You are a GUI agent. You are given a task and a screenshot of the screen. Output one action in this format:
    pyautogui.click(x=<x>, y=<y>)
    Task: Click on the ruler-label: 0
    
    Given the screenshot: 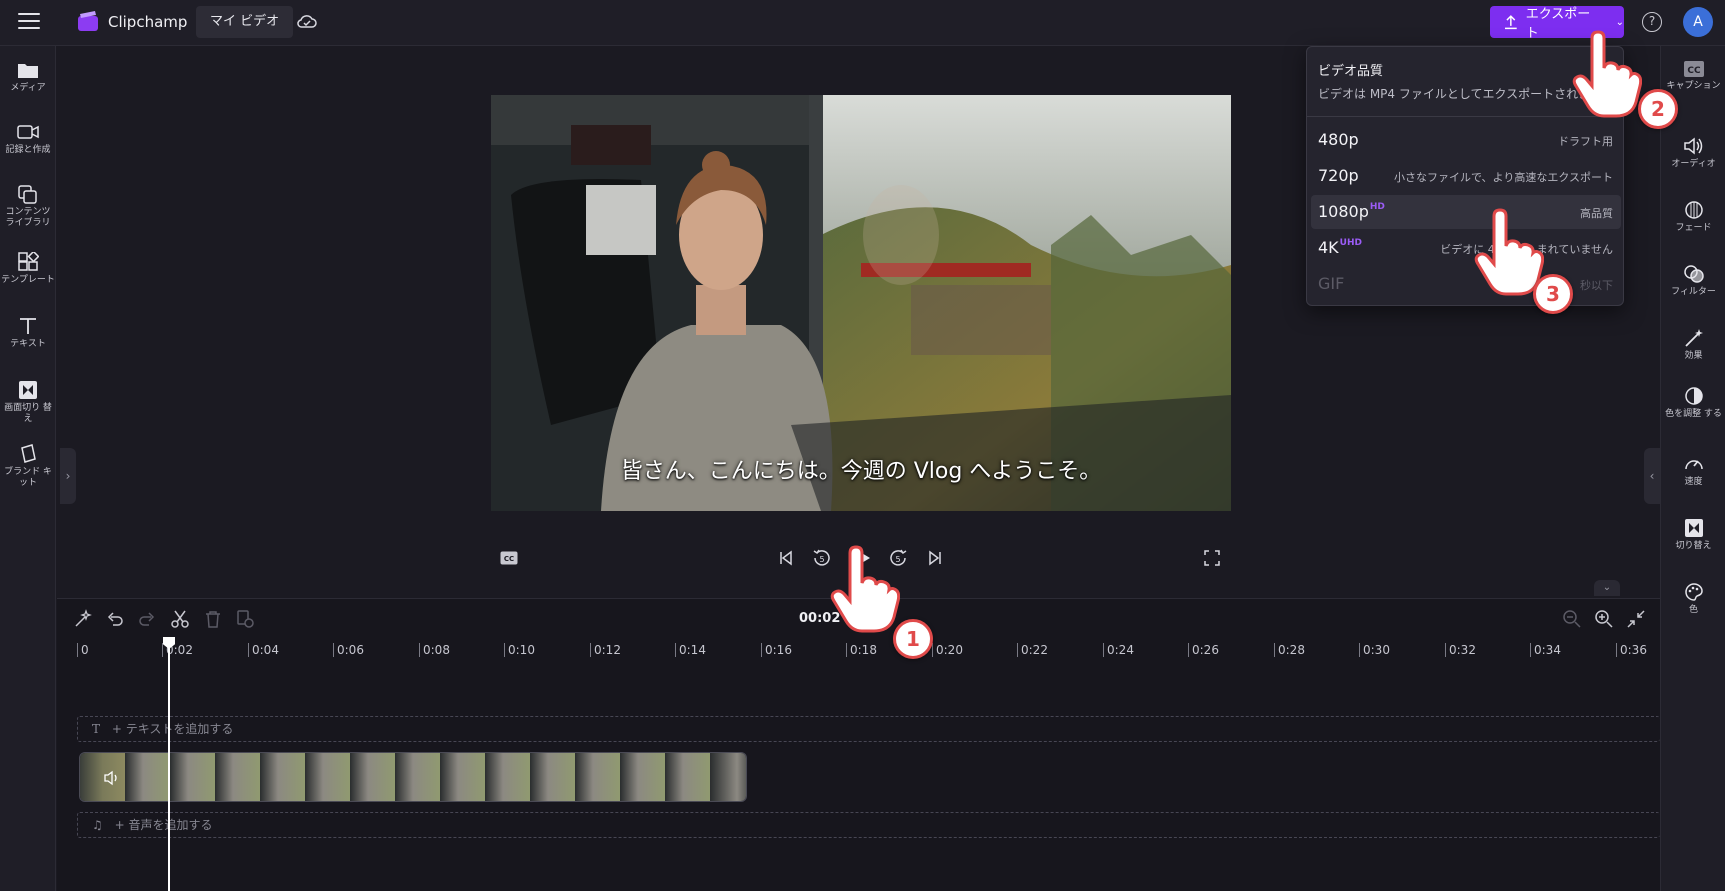 What is the action you would take?
    pyautogui.click(x=83, y=650)
    